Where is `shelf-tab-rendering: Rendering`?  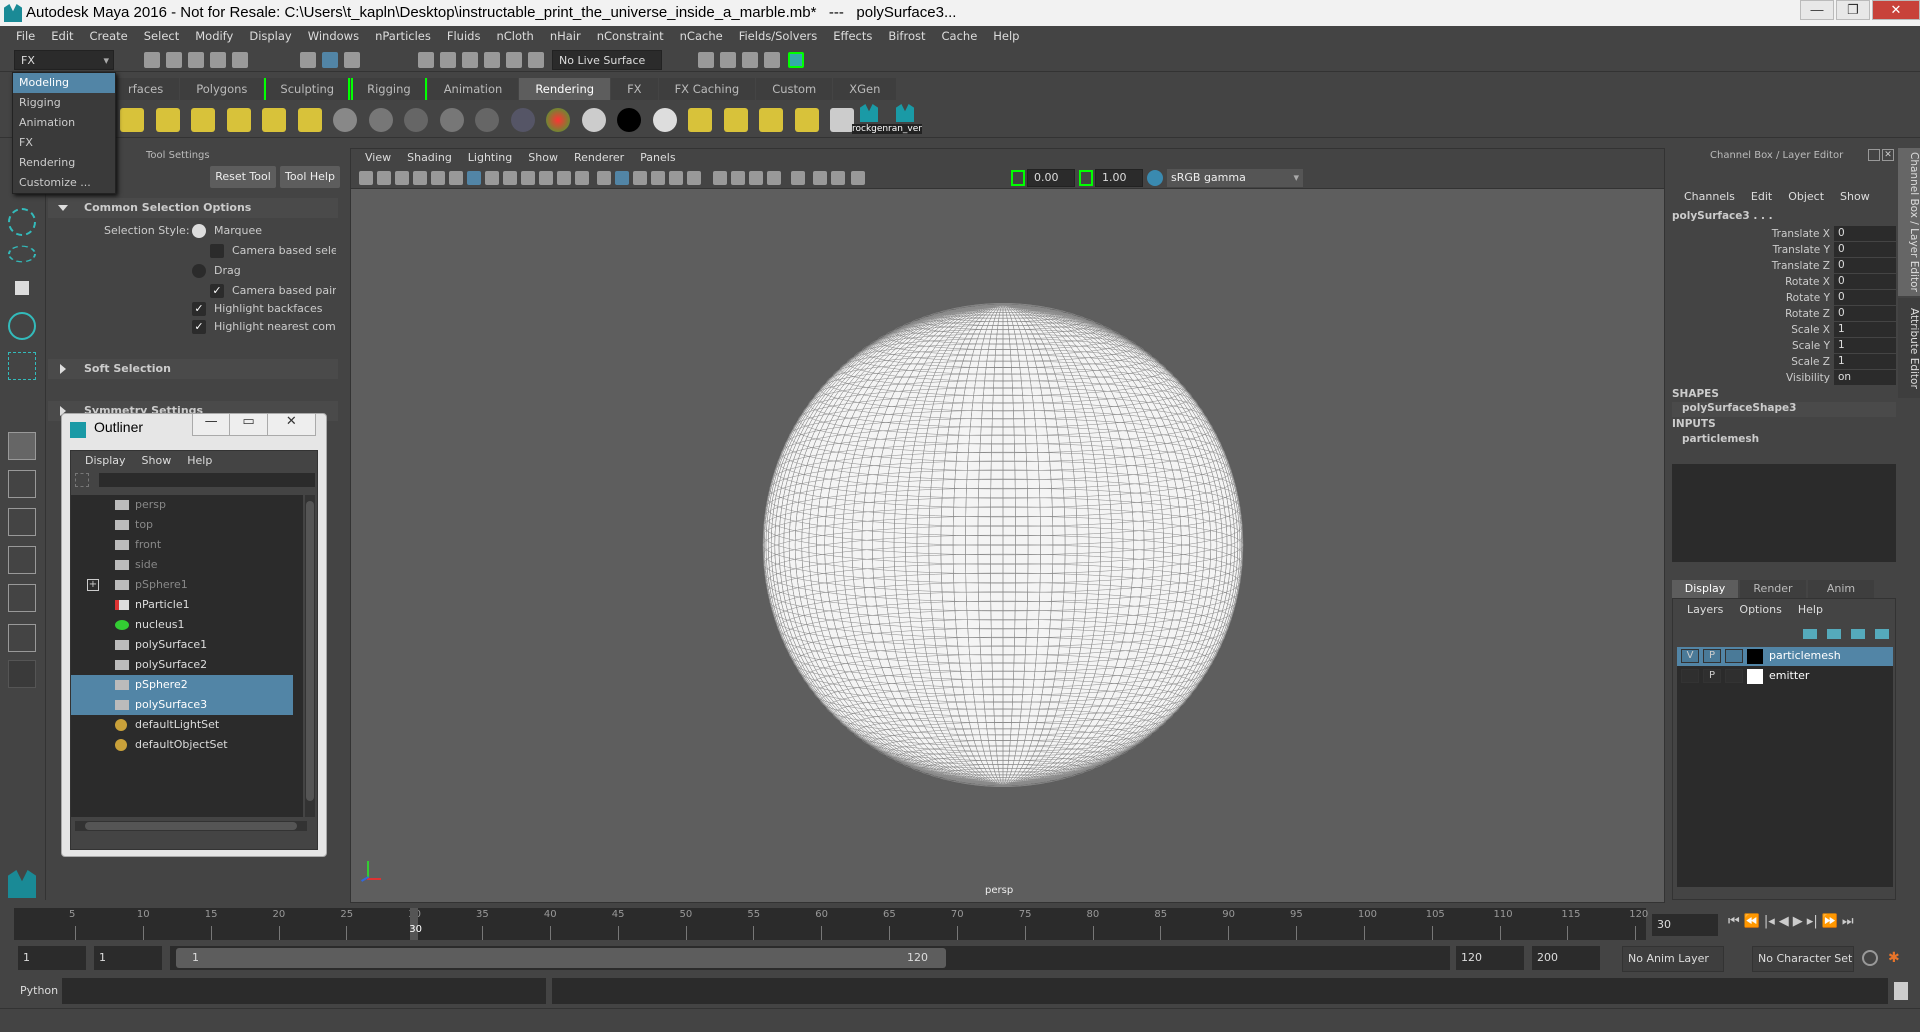 shelf-tab-rendering: Rendering is located at coordinates (565, 89).